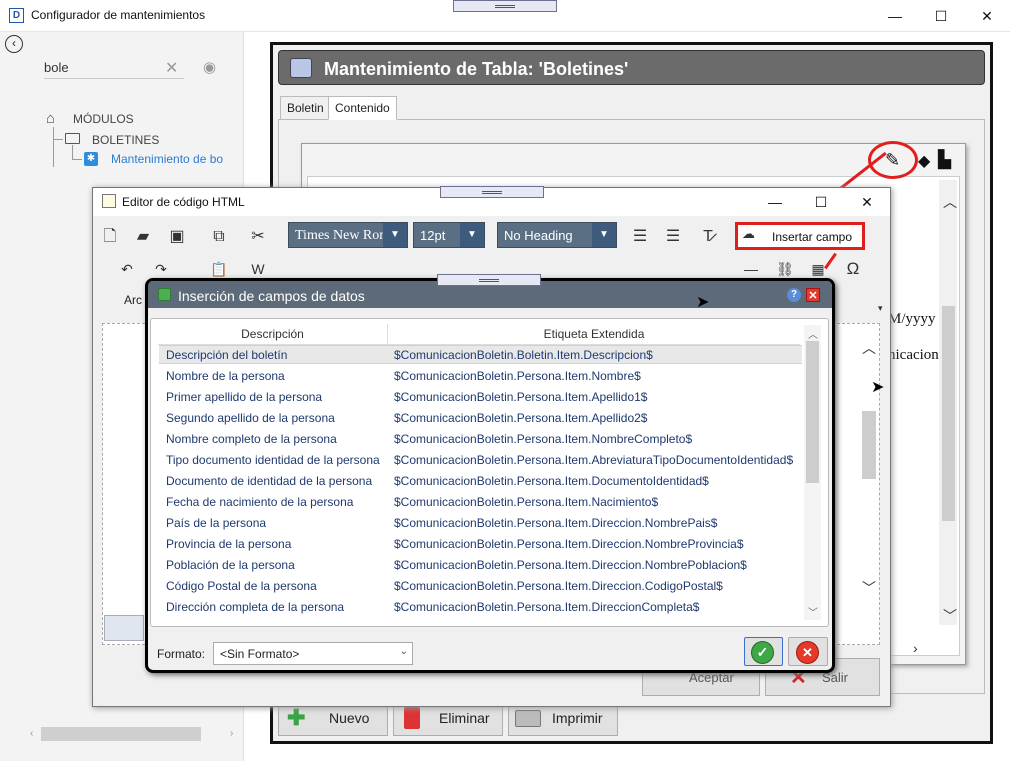 This screenshot has height=761, width=1010. Describe the element at coordinates (751, 269) in the screenshot. I see `horizontal-rule-icon: —` at that location.